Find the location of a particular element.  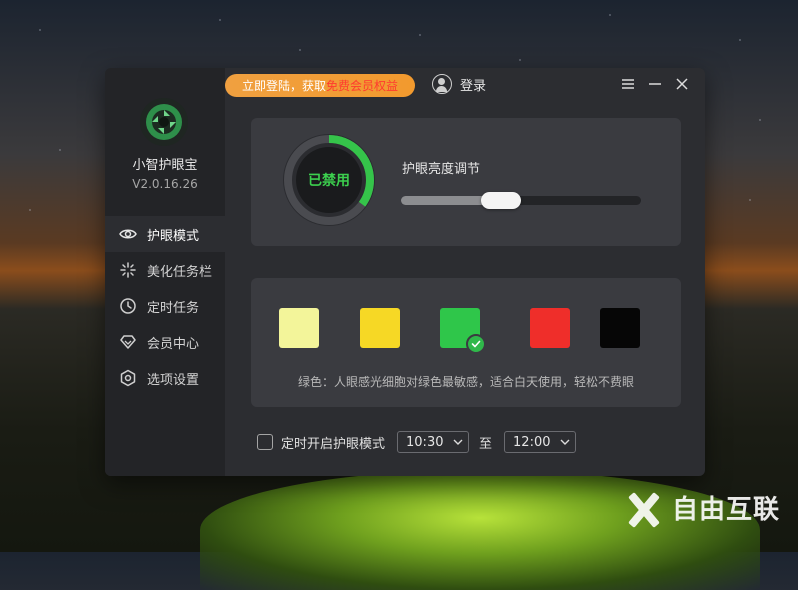

schedule-label: 定时开启护眼模式 is located at coordinates (333, 444).